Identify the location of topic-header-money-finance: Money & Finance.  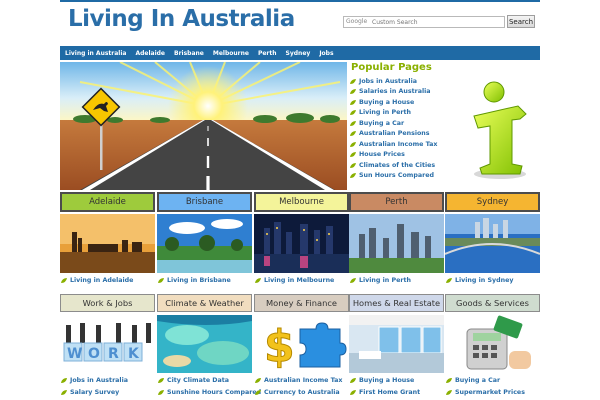
(301, 303).